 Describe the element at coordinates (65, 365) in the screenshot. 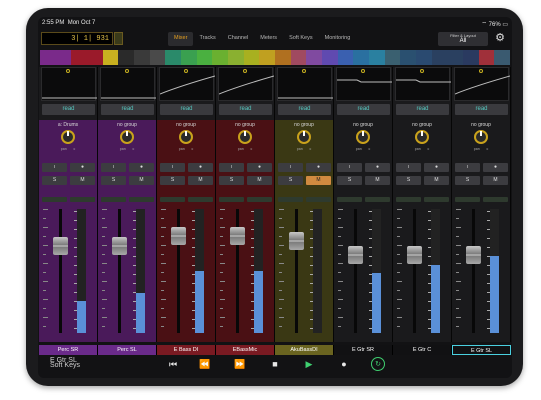

I see `soft-keys-label: Soft Keys` at that location.